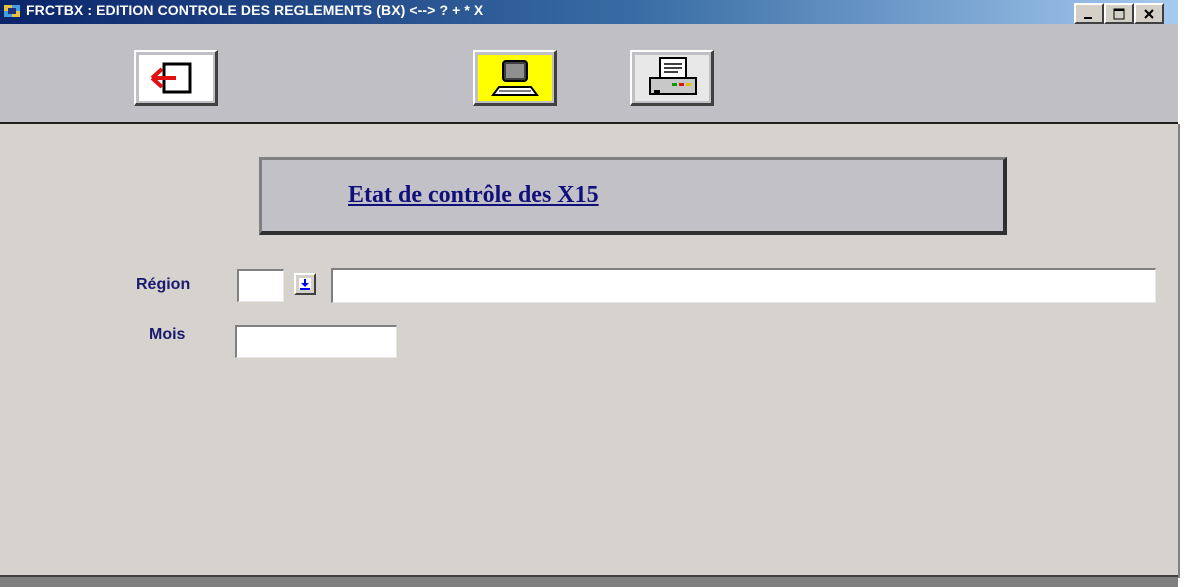 This screenshot has width=1189, height=587. Describe the element at coordinates (12, 11) in the screenshot. I see `app-icon` at that location.